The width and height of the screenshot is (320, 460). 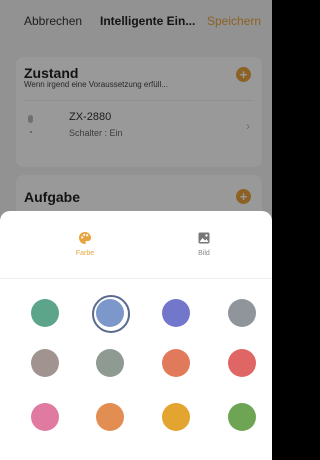 What do you see at coordinates (136, 278) in the screenshot?
I see `divider` at bounding box center [136, 278].